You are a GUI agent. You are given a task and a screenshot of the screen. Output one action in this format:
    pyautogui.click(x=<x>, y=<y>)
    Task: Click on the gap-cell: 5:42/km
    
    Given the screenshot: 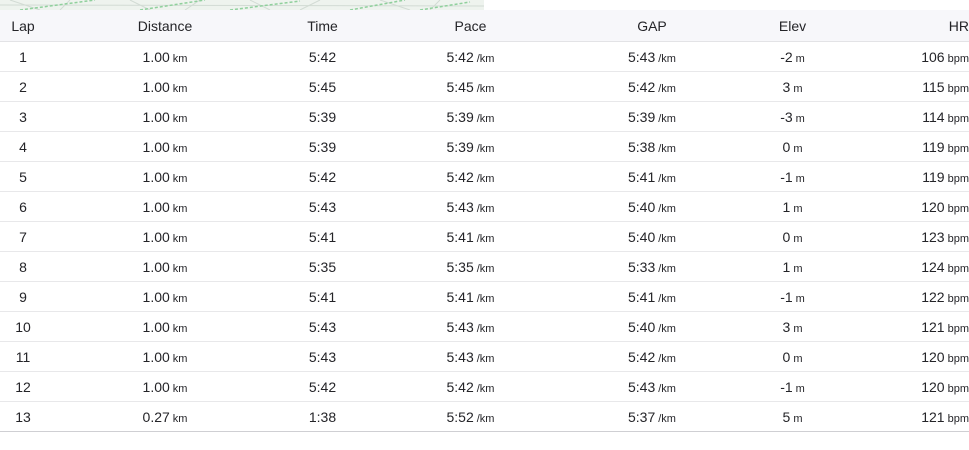 What is the action you would take?
    pyautogui.click(x=652, y=356)
    